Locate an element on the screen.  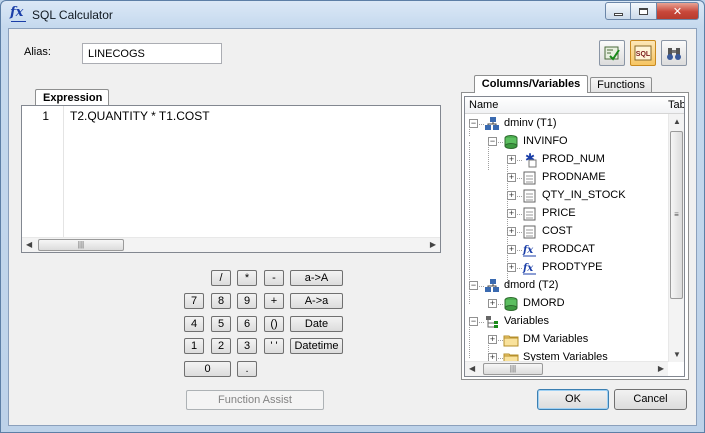
tree-vertical-scrollbar: ▲ ≡ ▼ is located at coordinates (676, 238).